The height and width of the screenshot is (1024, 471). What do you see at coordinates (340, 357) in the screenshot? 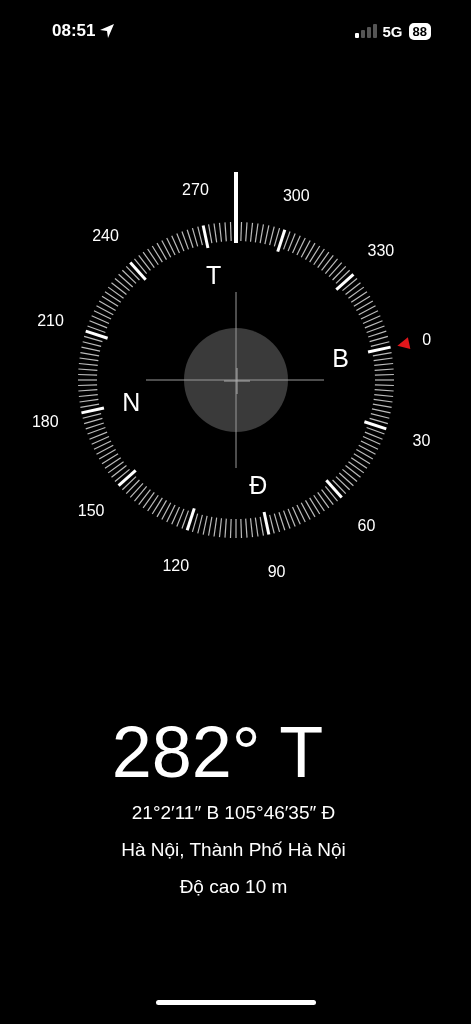
I see `cardinal-label: B` at bounding box center [340, 357].